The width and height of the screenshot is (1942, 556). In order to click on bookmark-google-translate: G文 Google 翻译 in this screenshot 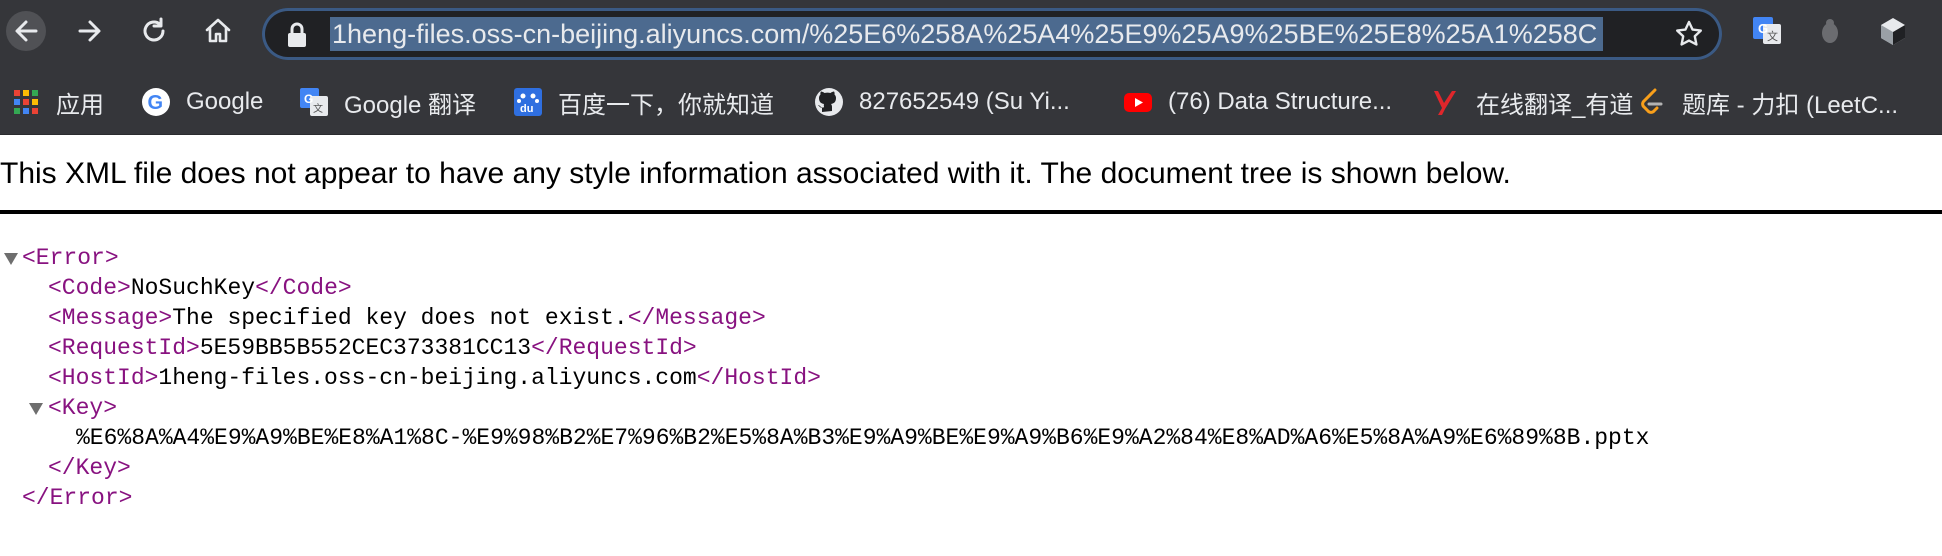, I will do `click(387, 102)`.